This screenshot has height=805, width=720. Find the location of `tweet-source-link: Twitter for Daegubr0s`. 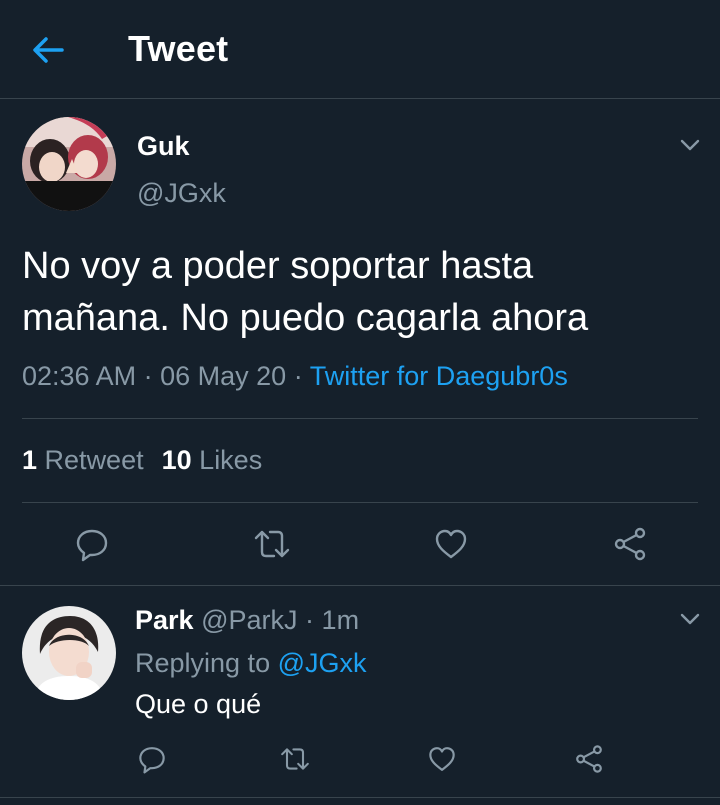

tweet-source-link: Twitter for Daegubr0s is located at coordinates (439, 376).